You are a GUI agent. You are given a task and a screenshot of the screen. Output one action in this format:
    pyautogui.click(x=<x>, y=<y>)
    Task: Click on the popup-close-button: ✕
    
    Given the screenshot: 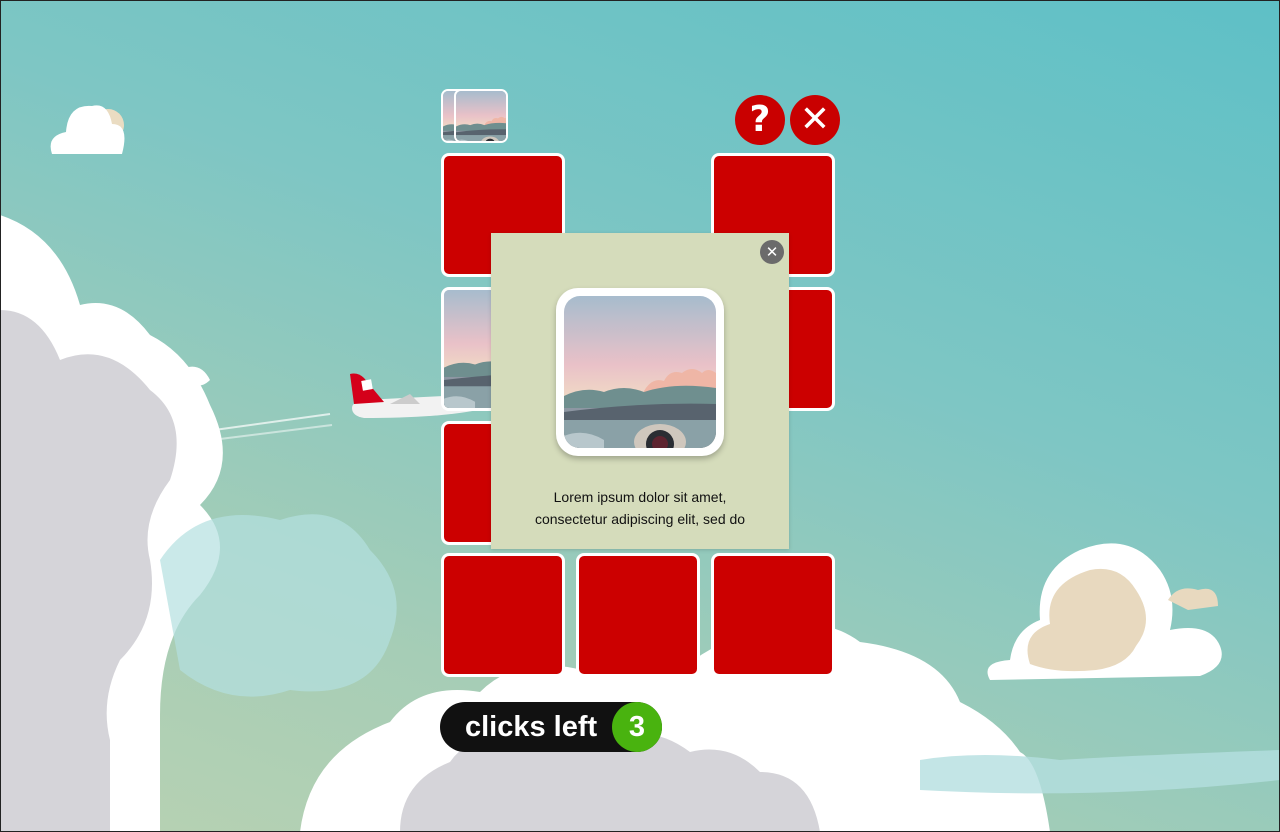 What is the action you would take?
    pyautogui.click(x=772, y=252)
    